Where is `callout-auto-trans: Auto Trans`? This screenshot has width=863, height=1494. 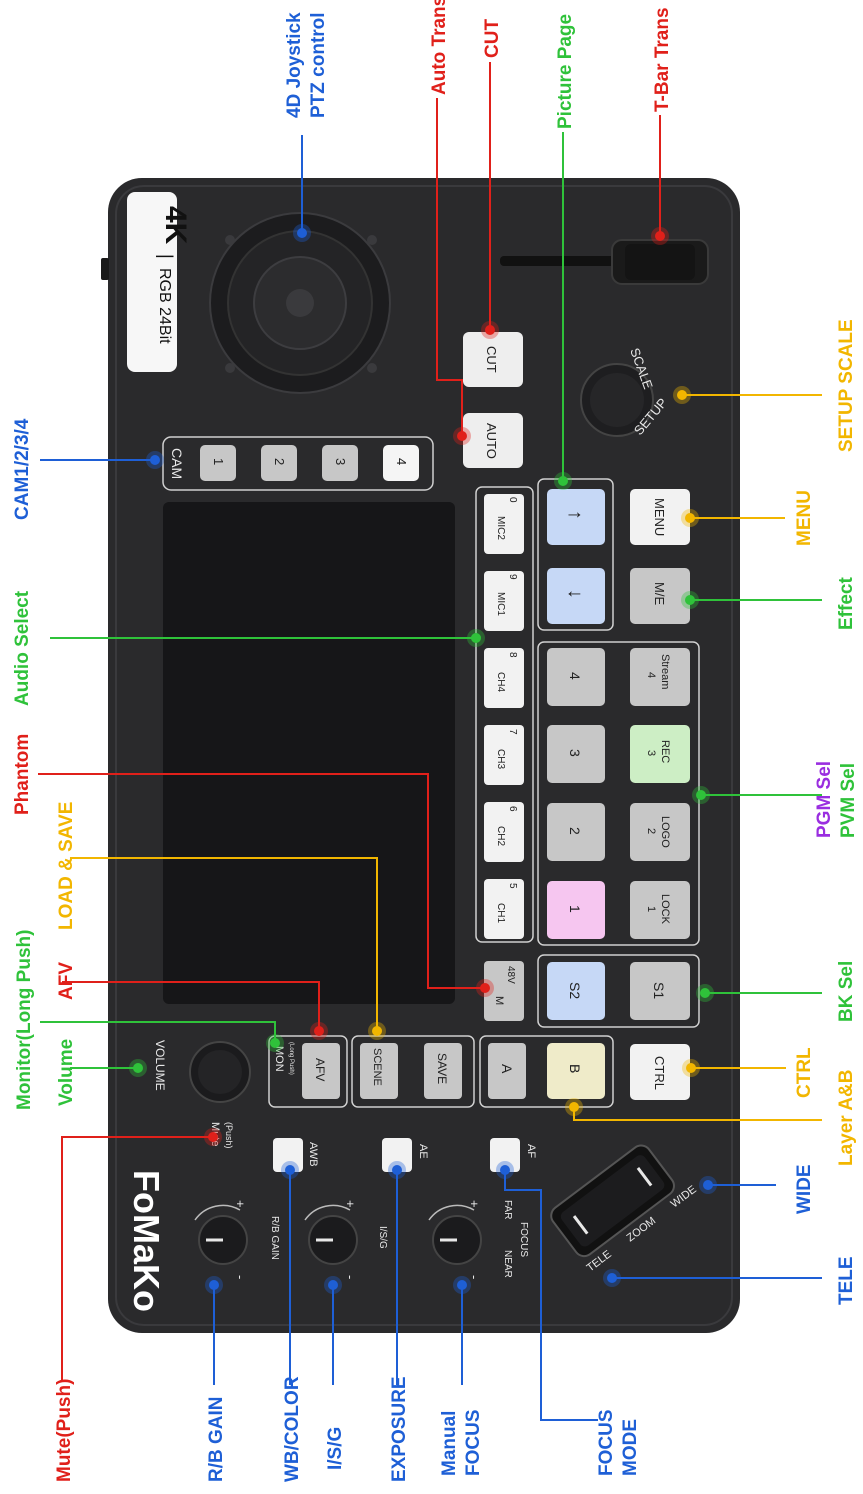
callout-auto-trans: Auto Trans is located at coordinates (439, 47).